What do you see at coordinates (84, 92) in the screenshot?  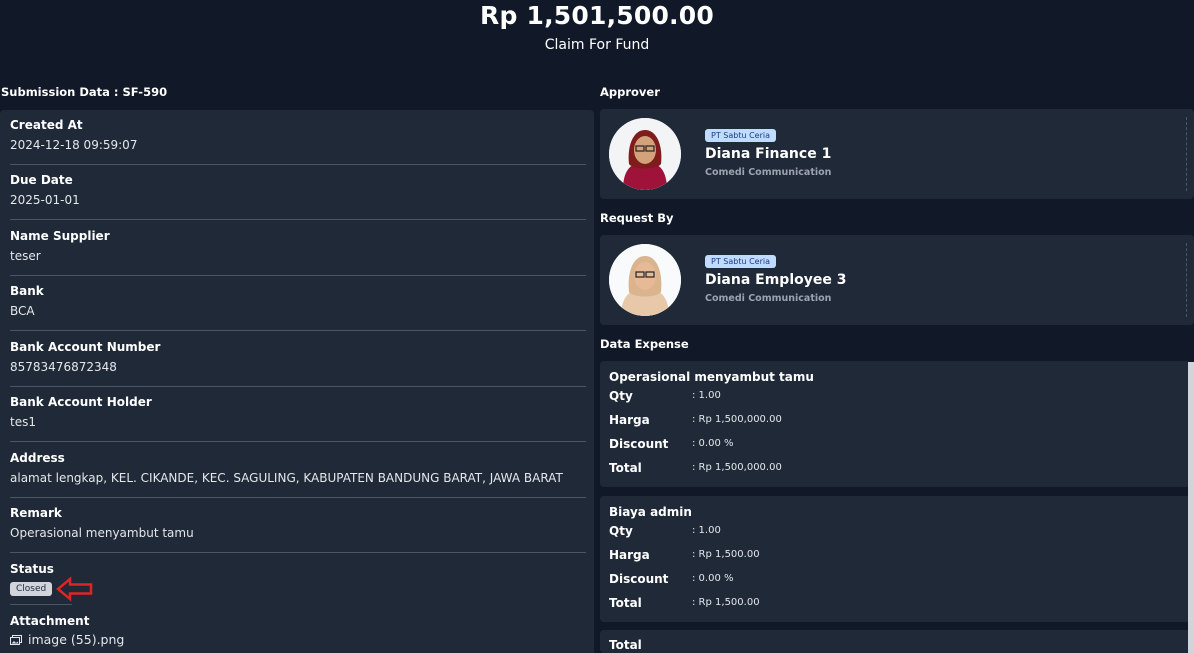 I see `submission-title: Submission Data : SF-590` at bounding box center [84, 92].